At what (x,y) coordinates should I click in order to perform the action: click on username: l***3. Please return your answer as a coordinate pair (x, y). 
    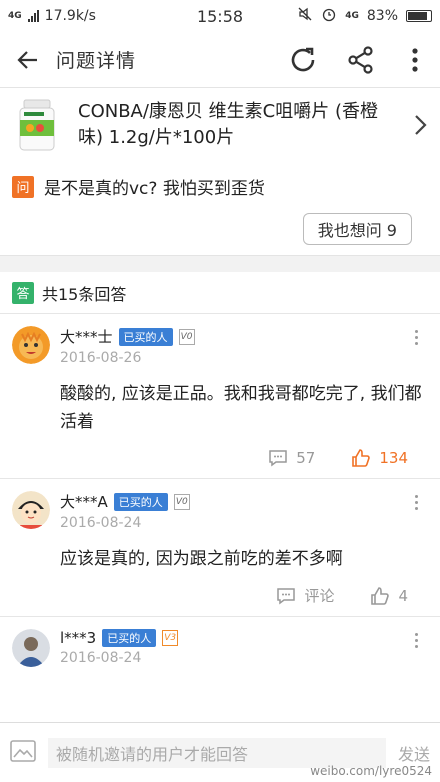
    Looking at the image, I should click on (78, 638).